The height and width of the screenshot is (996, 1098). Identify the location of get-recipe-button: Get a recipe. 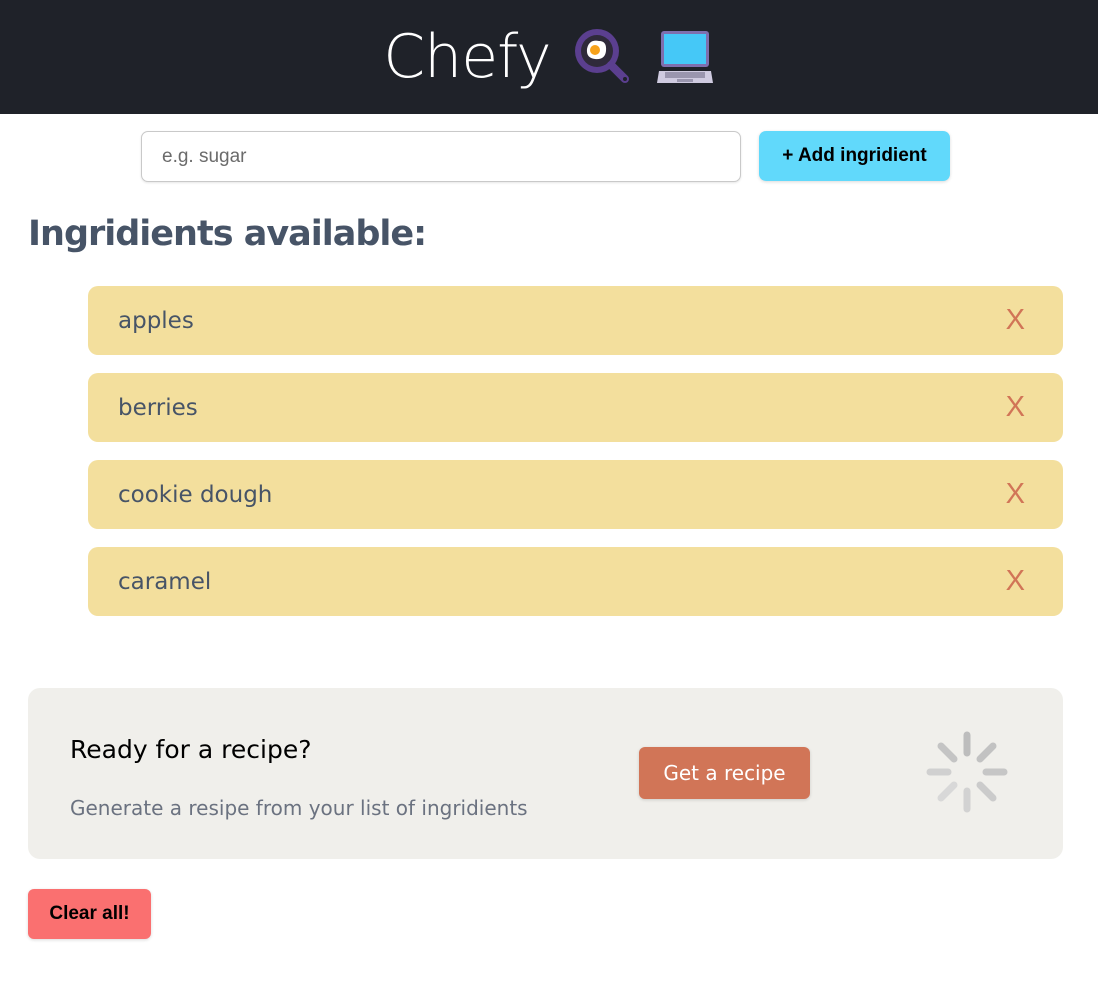
(724, 773).